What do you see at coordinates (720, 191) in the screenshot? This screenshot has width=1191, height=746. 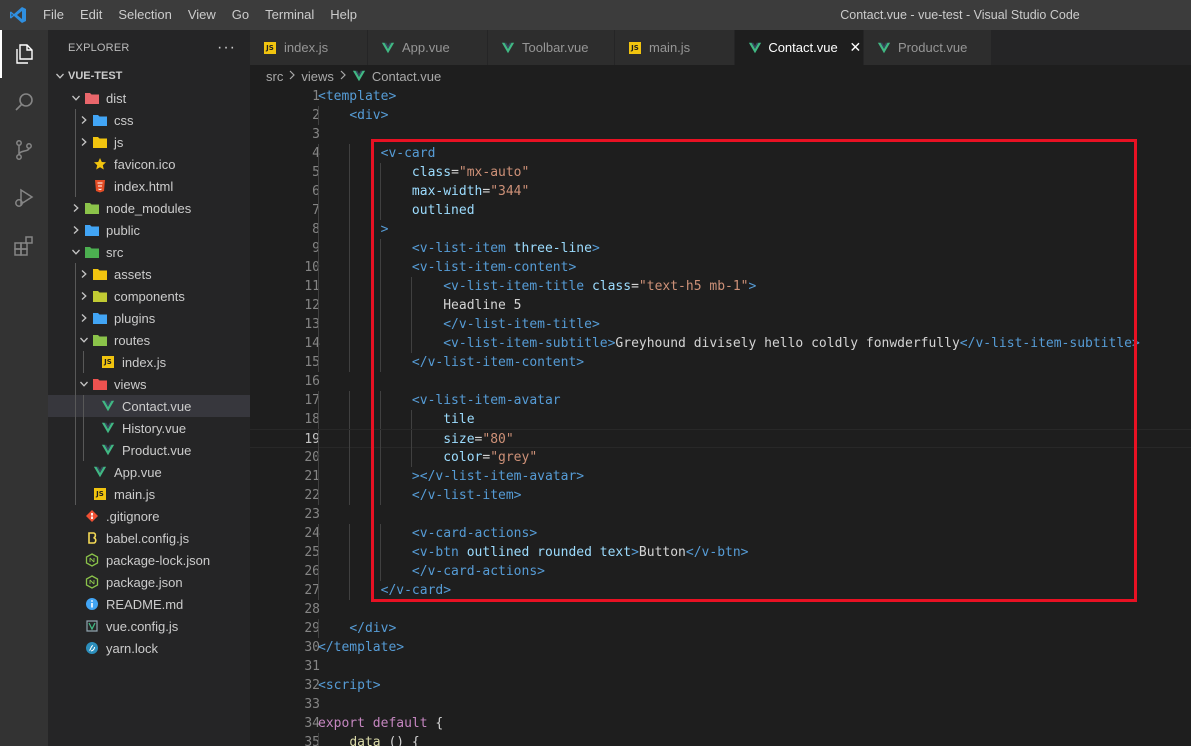 I see `code-line: 6 max-width="344"` at bounding box center [720, 191].